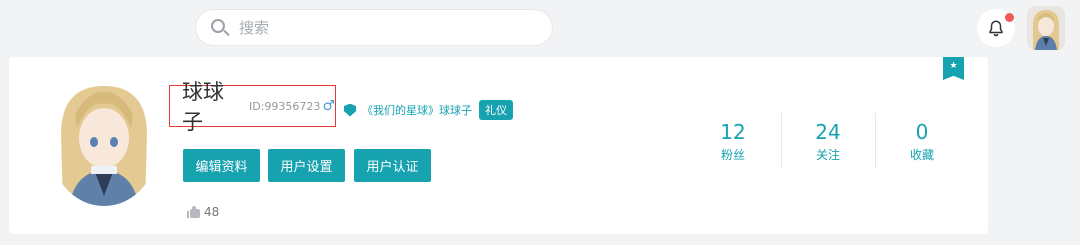 The height and width of the screenshot is (245, 1080). What do you see at coordinates (732, 155) in the screenshot?
I see `stat-label: 粉丝` at bounding box center [732, 155].